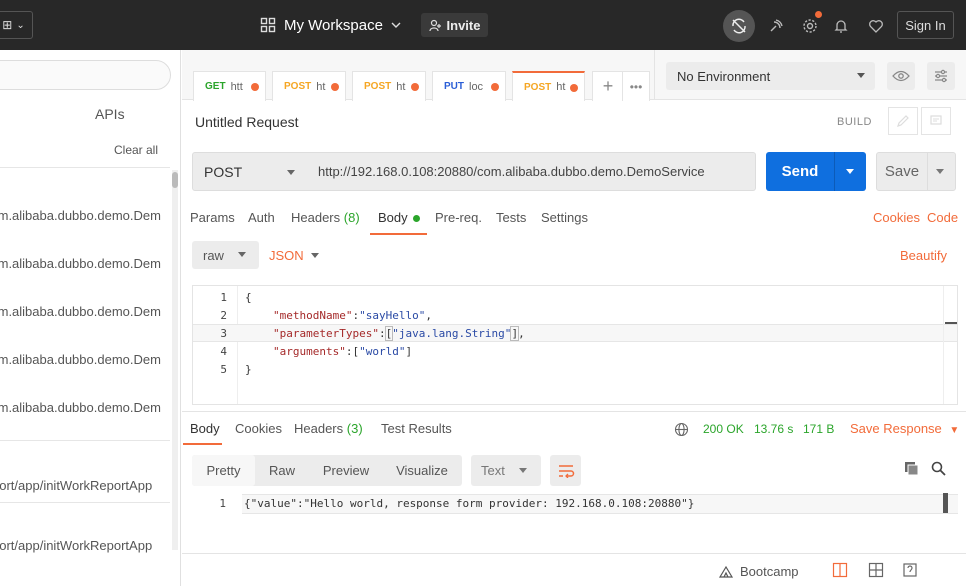 Image resolution: width=966 pixels, height=586 pixels. Describe the element at coordinates (333, 25) in the screenshot. I see `workspace-label: My Workspace` at that location.